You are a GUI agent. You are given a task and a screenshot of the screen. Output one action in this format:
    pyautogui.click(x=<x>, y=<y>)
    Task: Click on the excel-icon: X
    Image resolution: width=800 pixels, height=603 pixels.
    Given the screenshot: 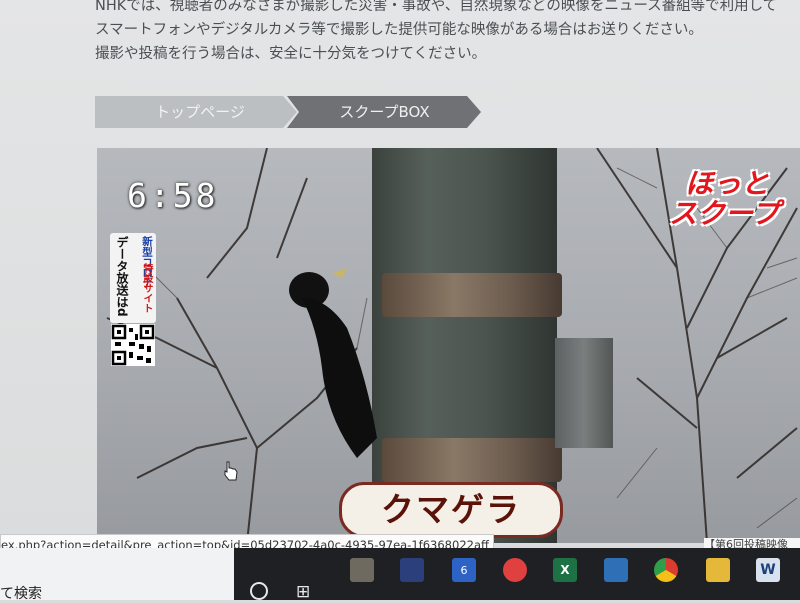 What is the action you would take?
    pyautogui.click(x=565, y=570)
    